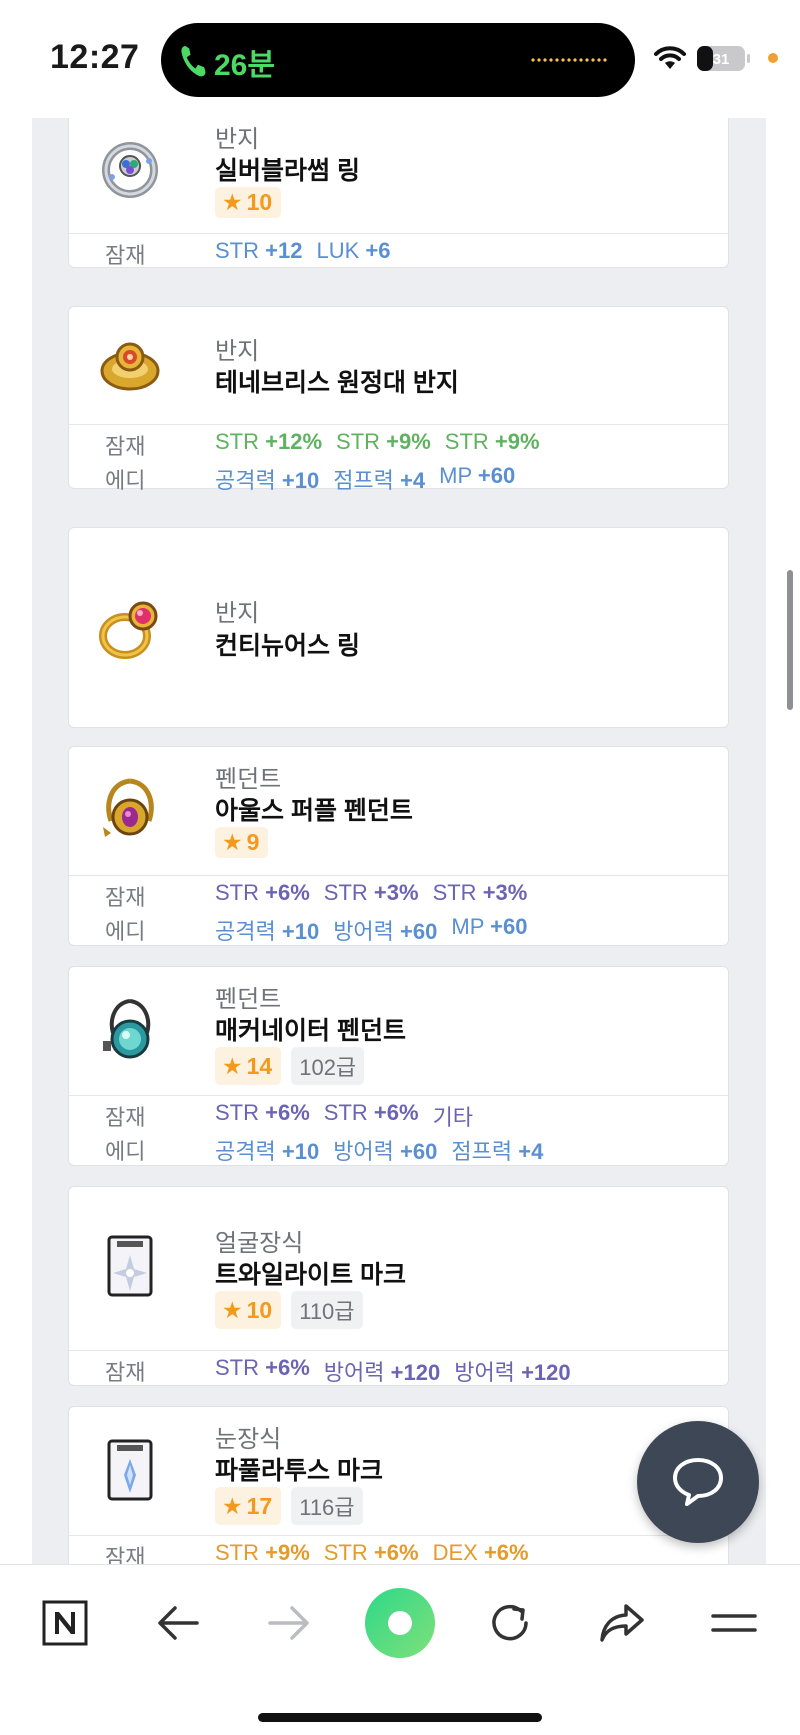 The height and width of the screenshot is (1735, 800). Describe the element at coordinates (193, 61) in the screenshot. I see `phone-icon` at that location.